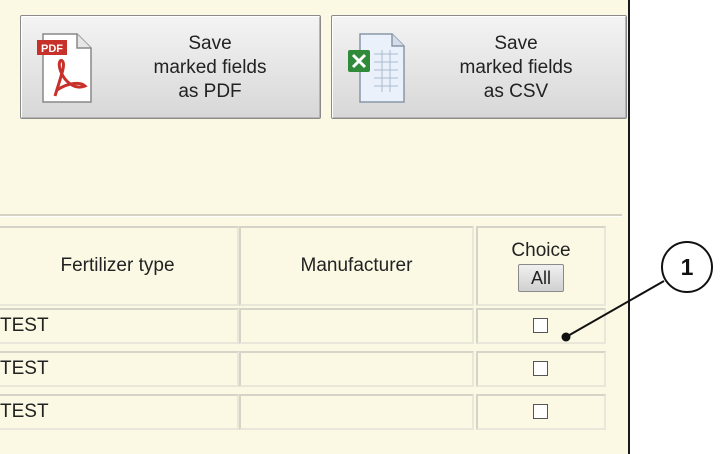  I want to click on column-header-choice: Choice All, so click(541, 266).